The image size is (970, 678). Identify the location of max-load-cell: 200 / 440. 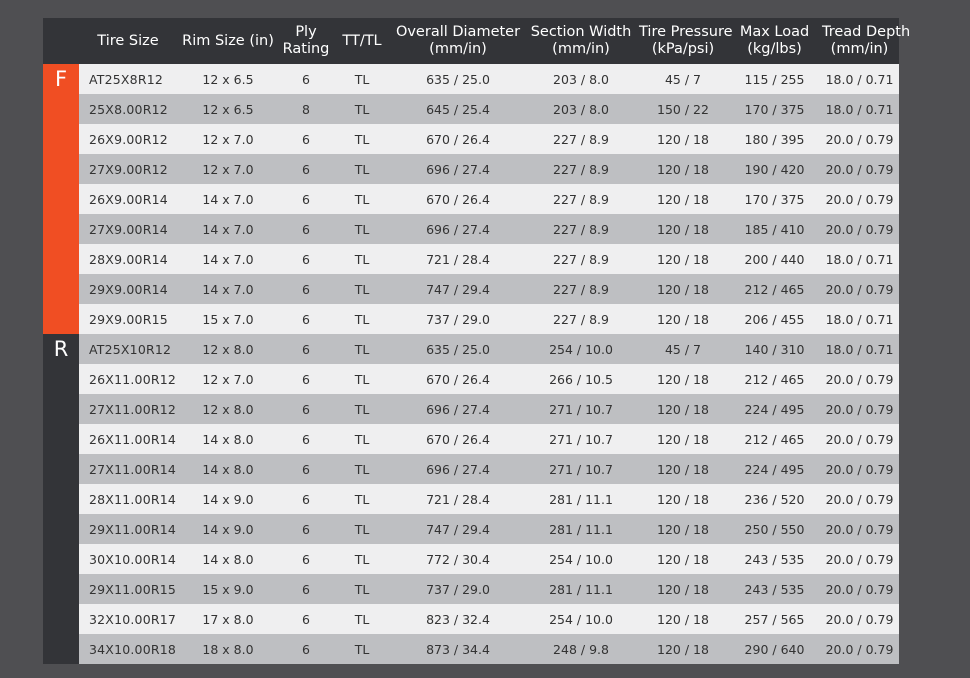
(774, 259).